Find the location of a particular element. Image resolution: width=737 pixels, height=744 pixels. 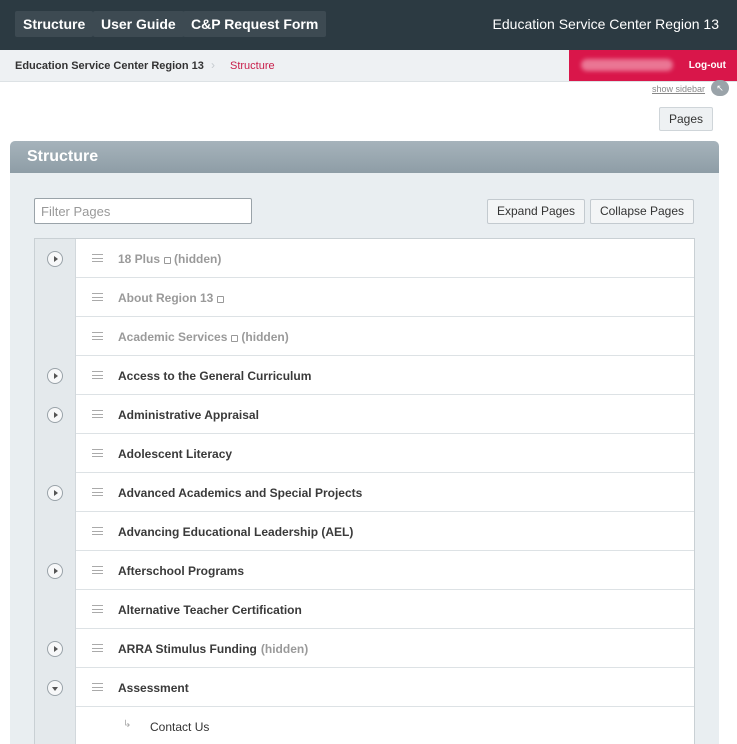

tree-row: Advancing Educational Leadership (AEL) is located at coordinates (364, 531).